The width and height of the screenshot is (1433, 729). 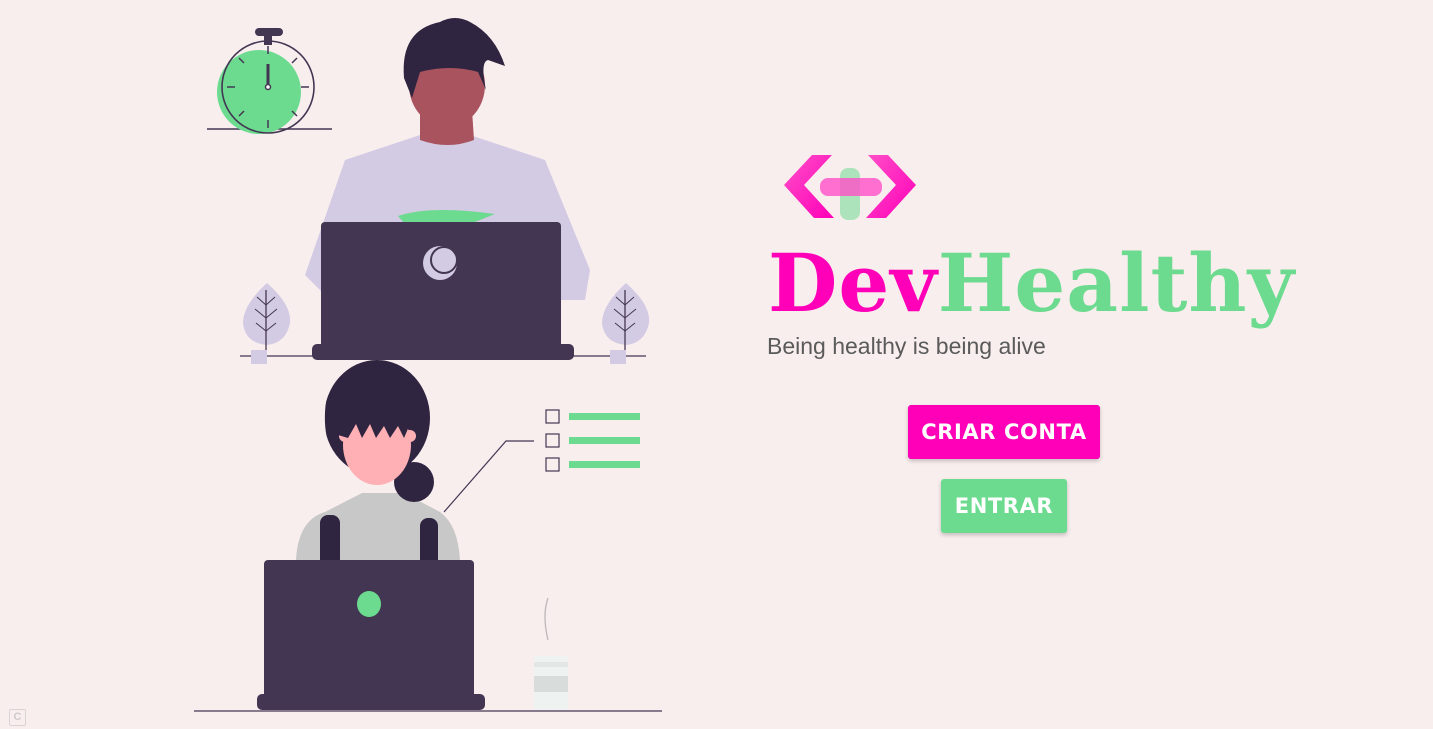 What do you see at coordinates (443, 189) in the screenshot?
I see `man-figure` at bounding box center [443, 189].